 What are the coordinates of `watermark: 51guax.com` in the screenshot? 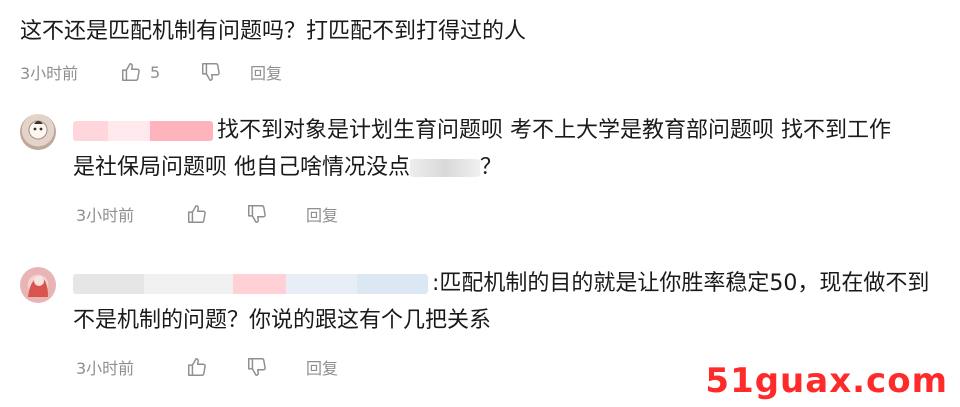 It's located at (826, 381).